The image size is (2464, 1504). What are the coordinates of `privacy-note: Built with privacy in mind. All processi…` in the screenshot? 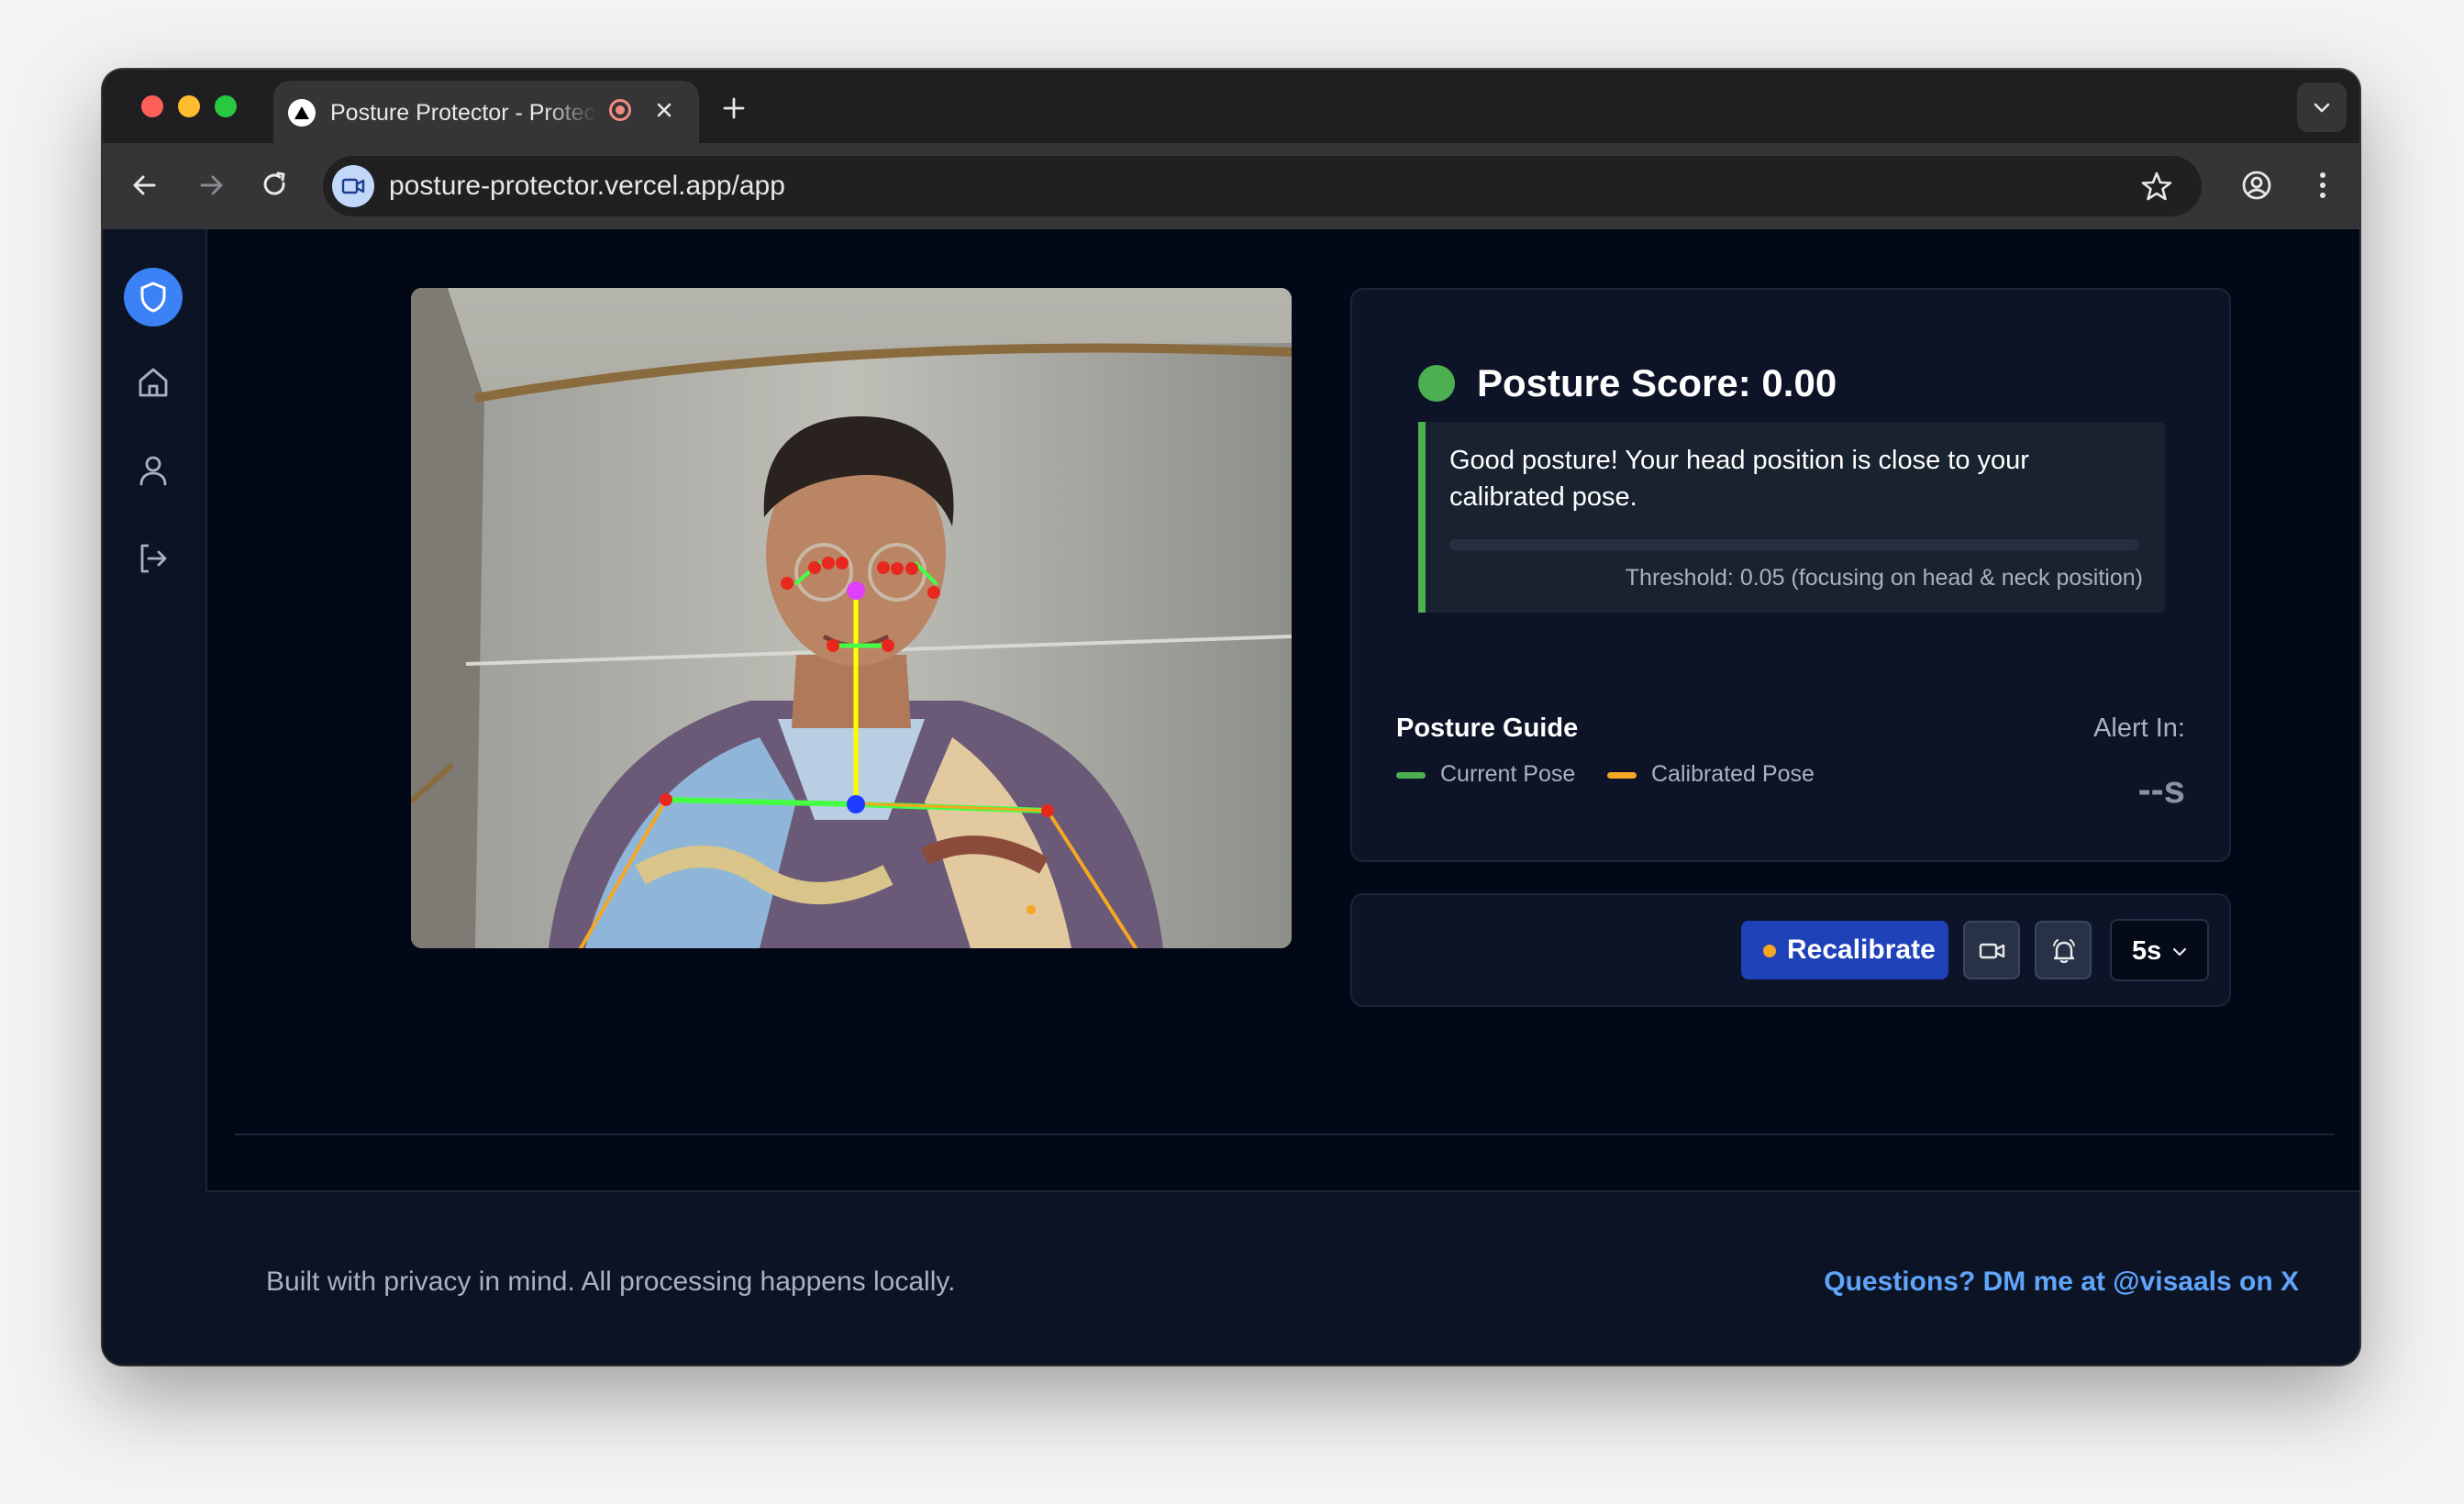 It's located at (611, 1281).